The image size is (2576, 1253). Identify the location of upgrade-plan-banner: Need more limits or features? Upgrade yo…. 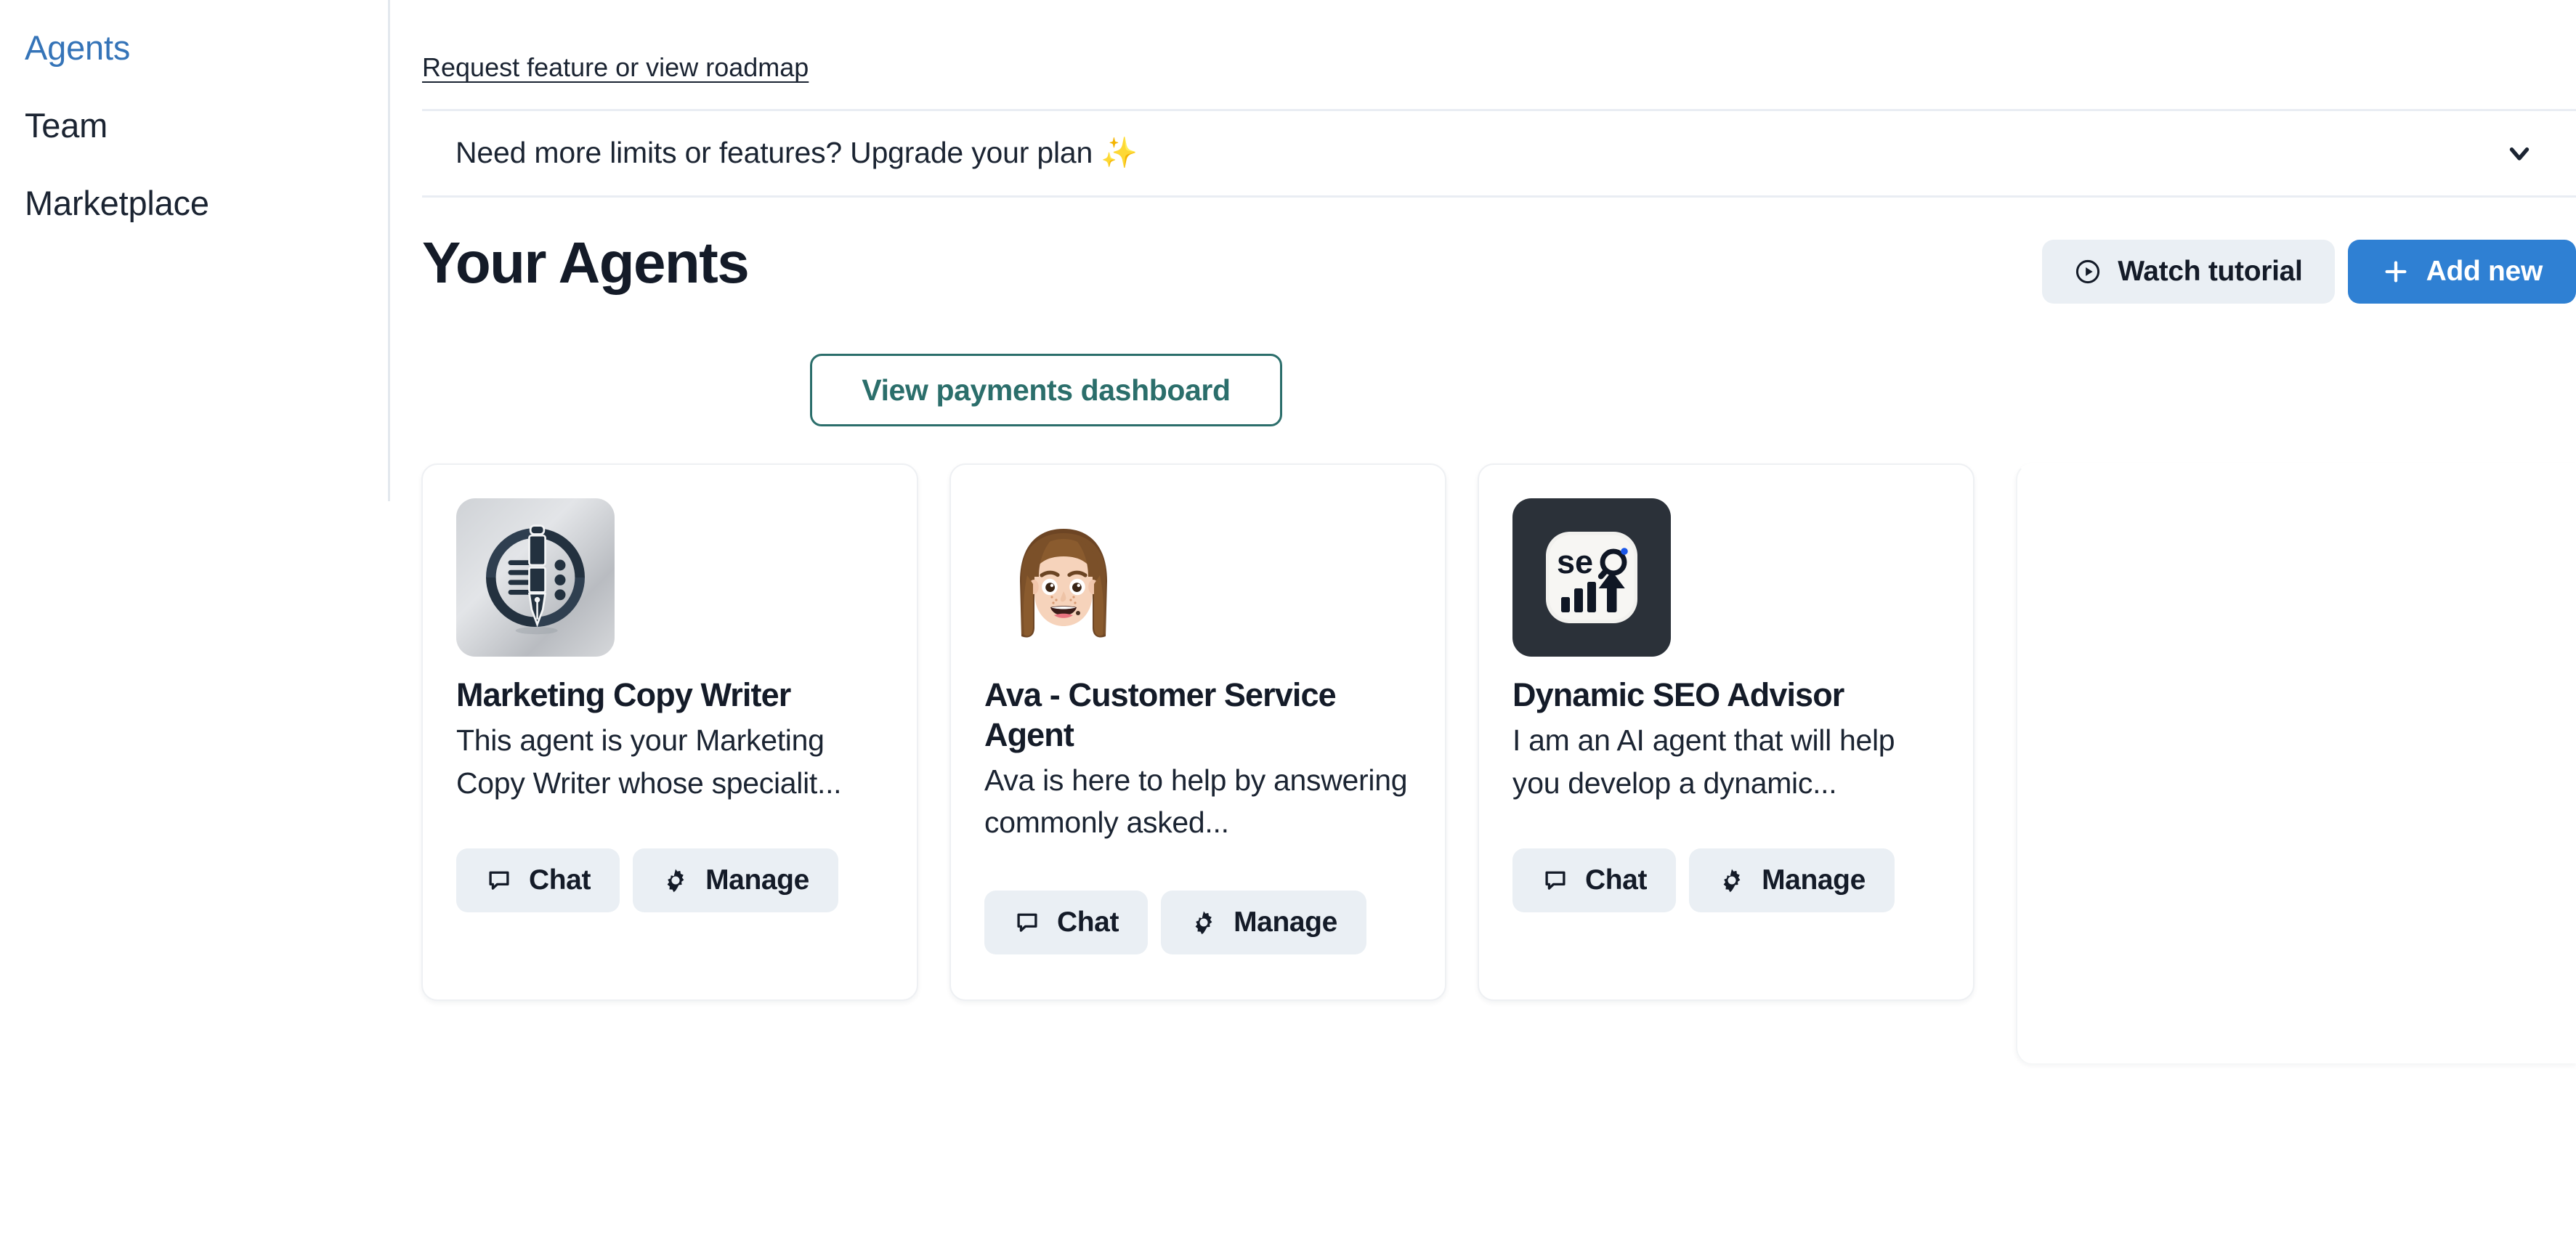
(1499, 153).